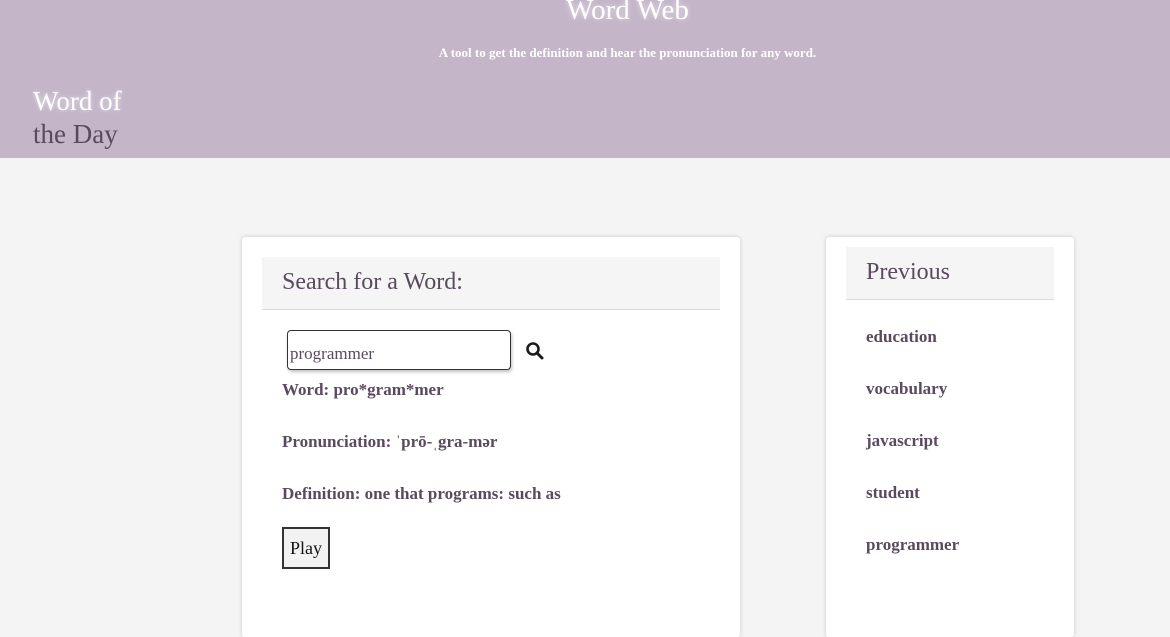 The width and height of the screenshot is (1170, 637). Describe the element at coordinates (306, 548) in the screenshot. I see `play-button: Play` at that location.